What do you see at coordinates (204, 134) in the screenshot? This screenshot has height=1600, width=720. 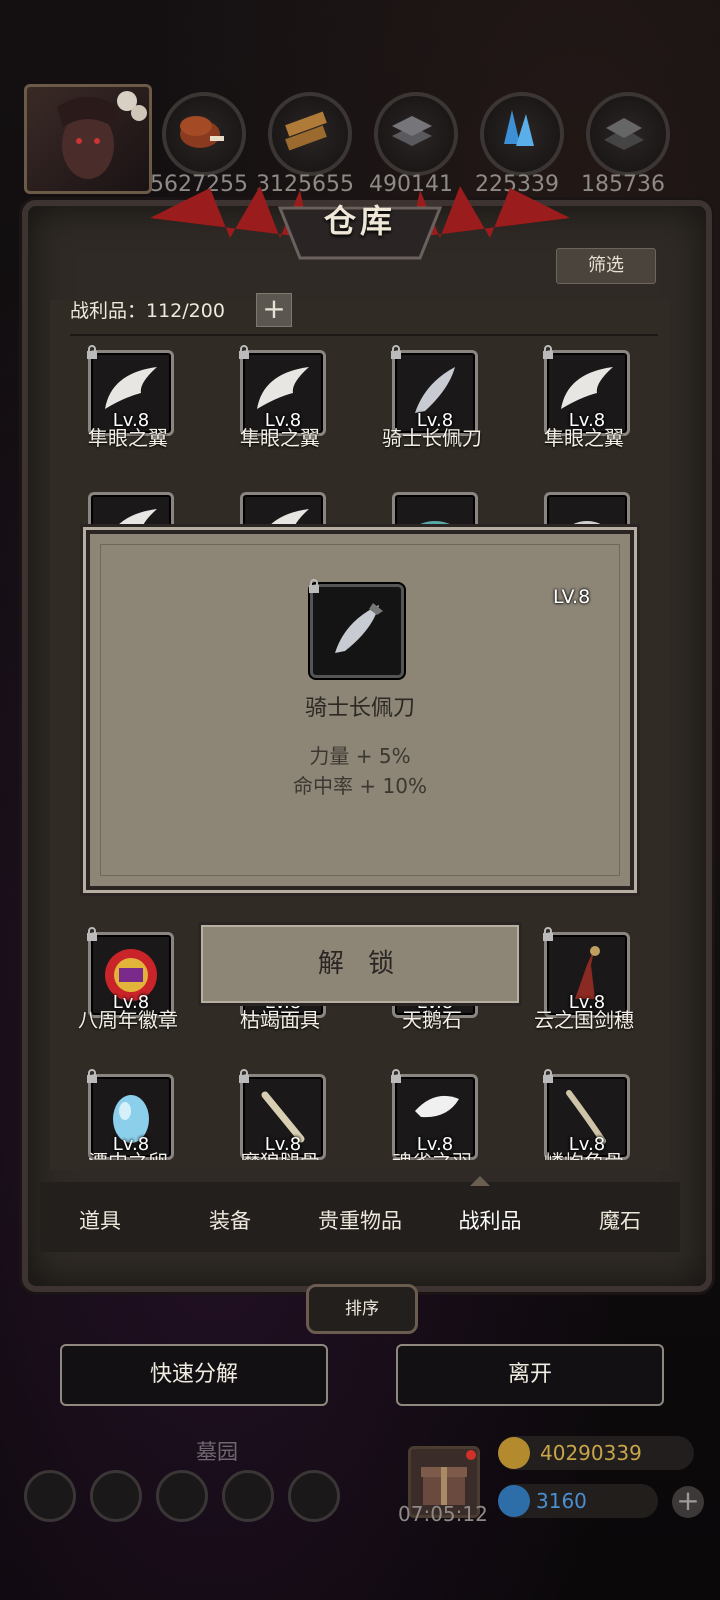 I see `meat-icon` at bounding box center [204, 134].